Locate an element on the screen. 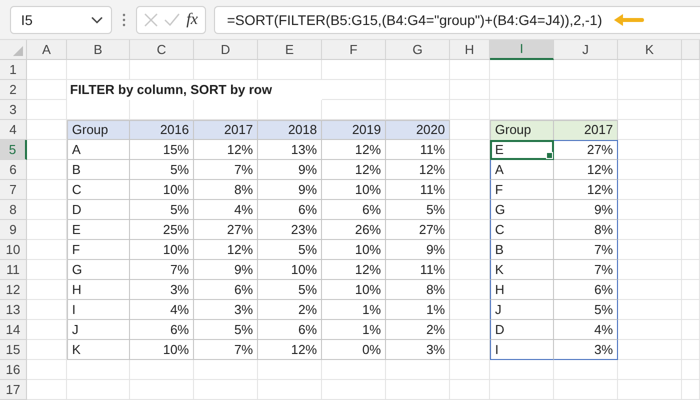  row-header: 7 is located at coordinates (13, 190).